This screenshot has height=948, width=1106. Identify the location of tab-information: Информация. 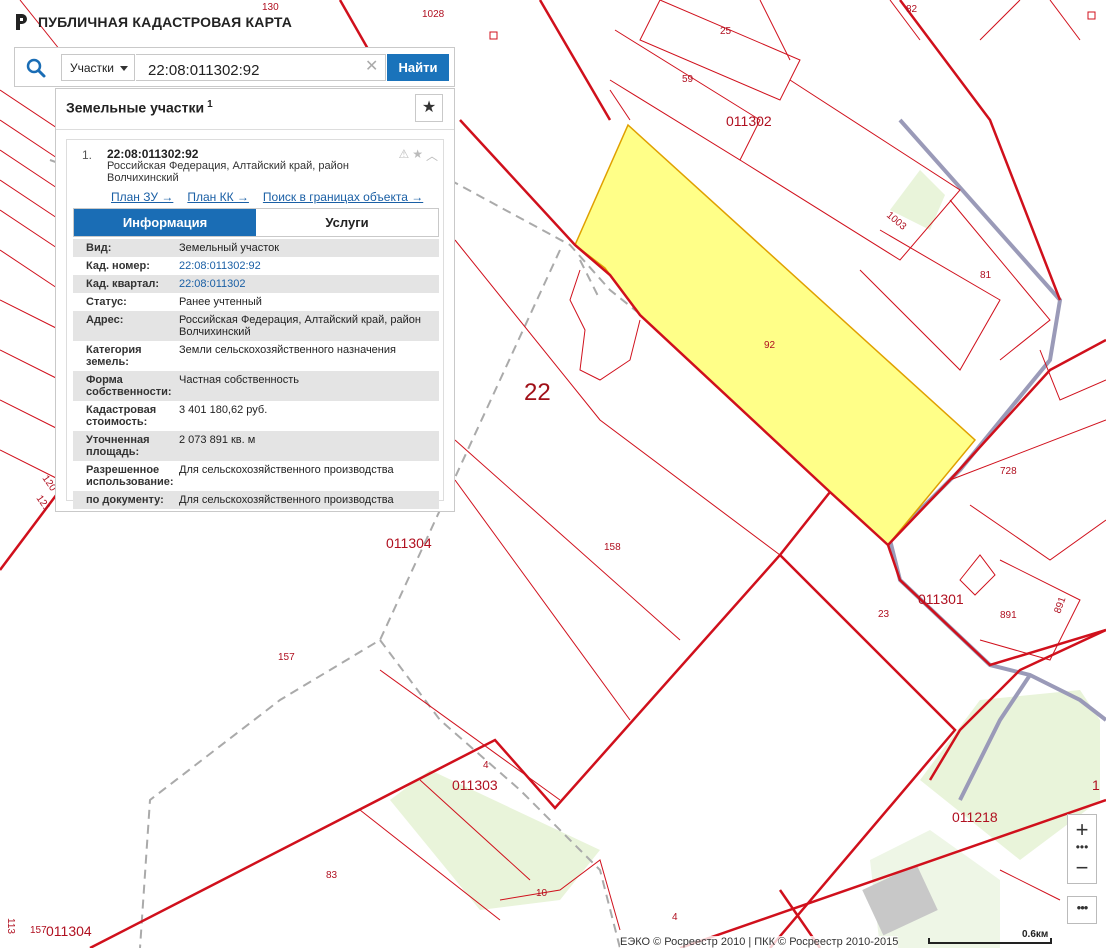
(165, 222).